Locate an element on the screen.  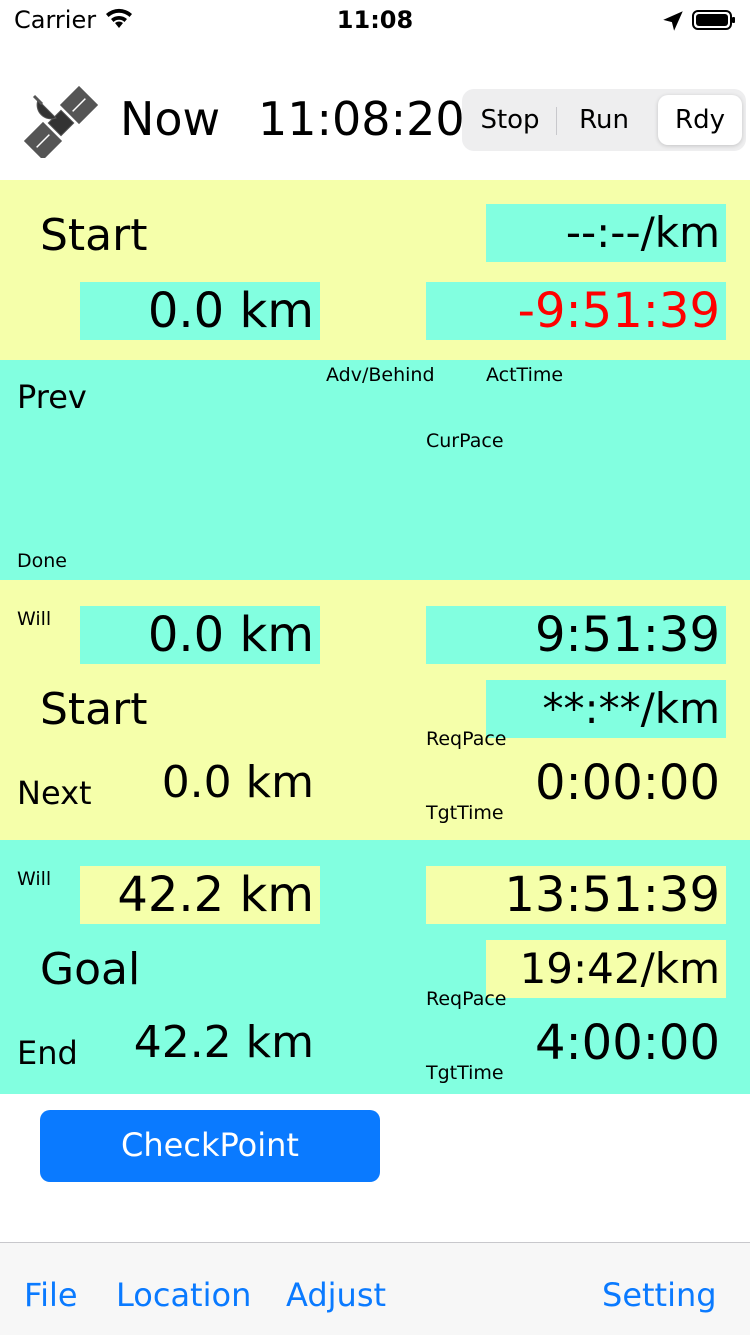
goal-will-time-field: 13:51:39 is located at coordinates (576, 895).